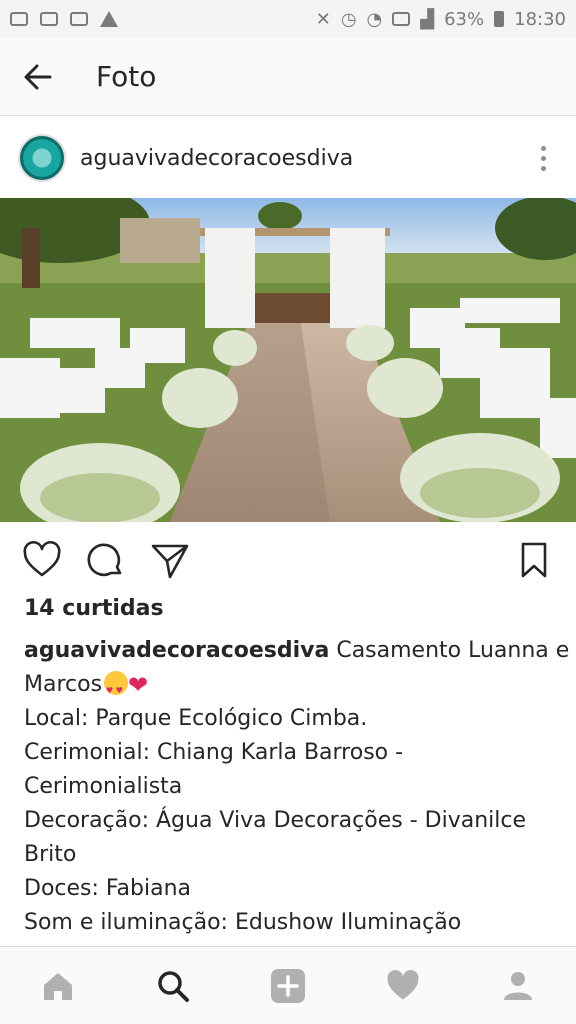 This screenshot has height=1024, width=576. What do you see at coordinates (323, 19) in the screenshot?
I see `mute-icon: ✕` at bounding box center [323, 19].